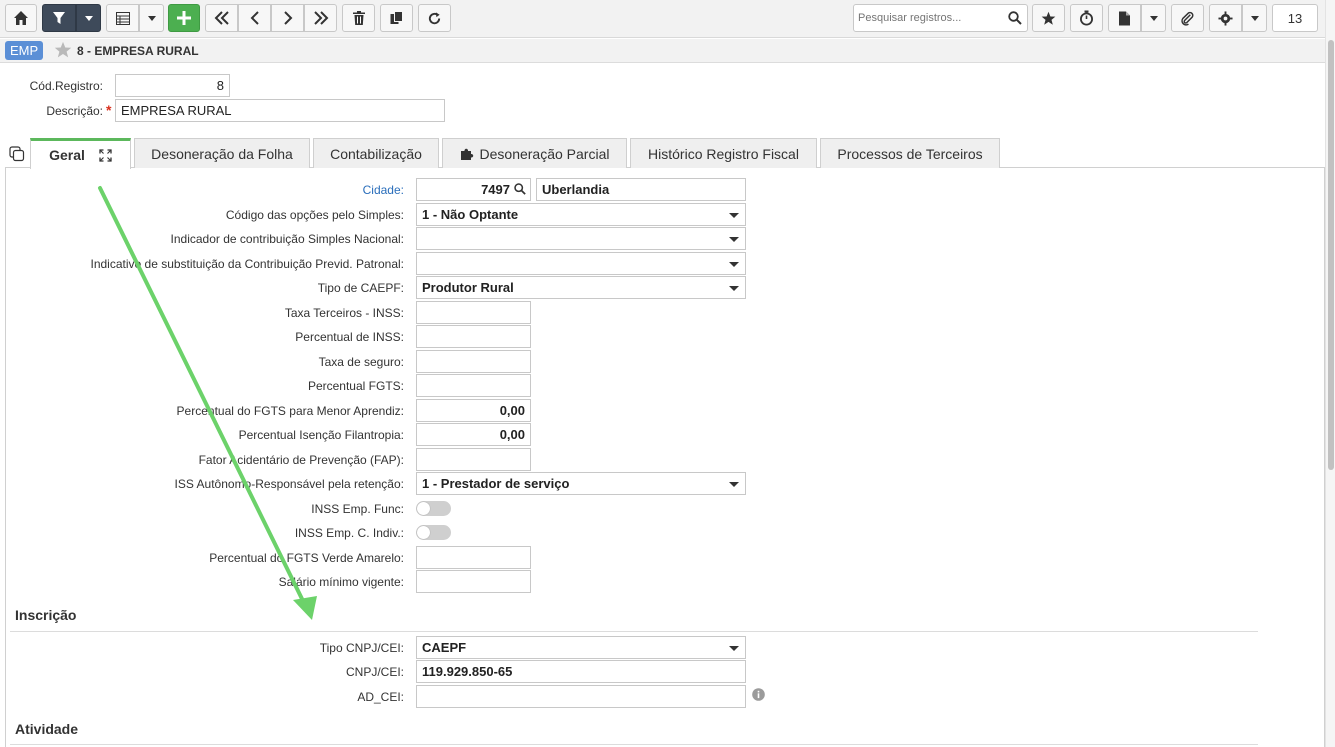  Describe the element at coordinates (290, 411) in the screenshot. I see `fgts-menor-aprendiz-label: Percentual do FGTS para Menor Aprendiz:` at that location.